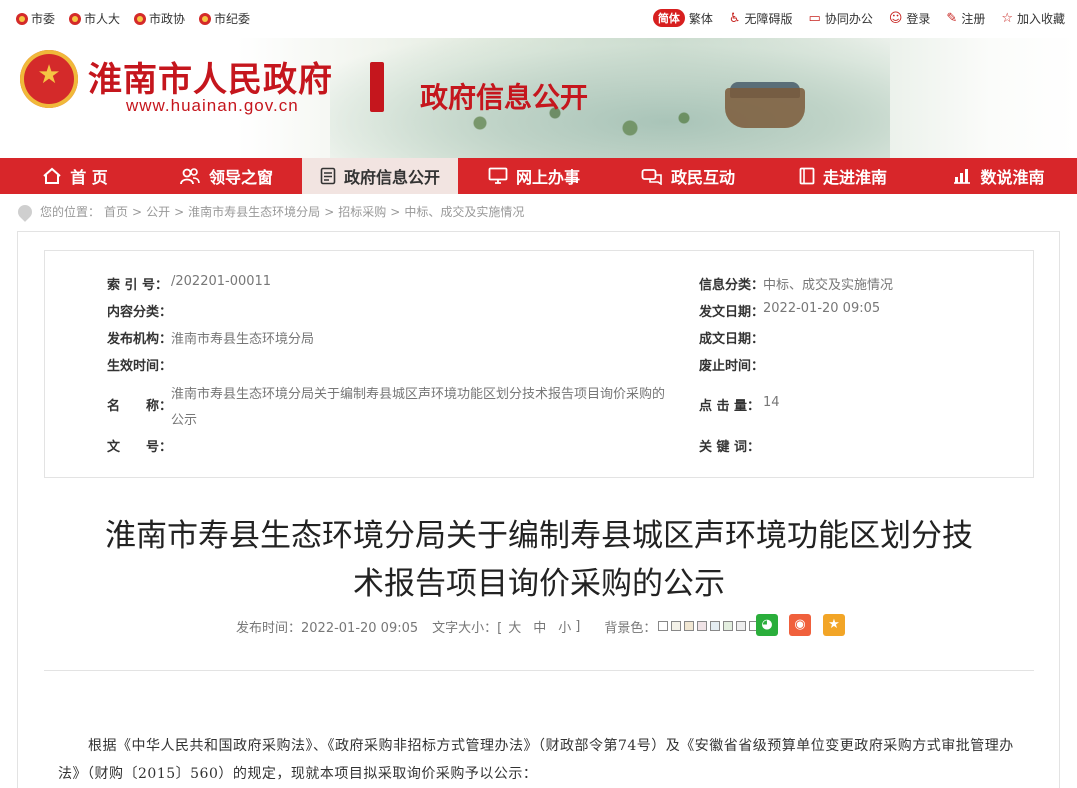 The height and width of the screenshot is (788, 1077). I want to click on publisher-value: 淮南市寿县生态环境分局, so click(243, 339).